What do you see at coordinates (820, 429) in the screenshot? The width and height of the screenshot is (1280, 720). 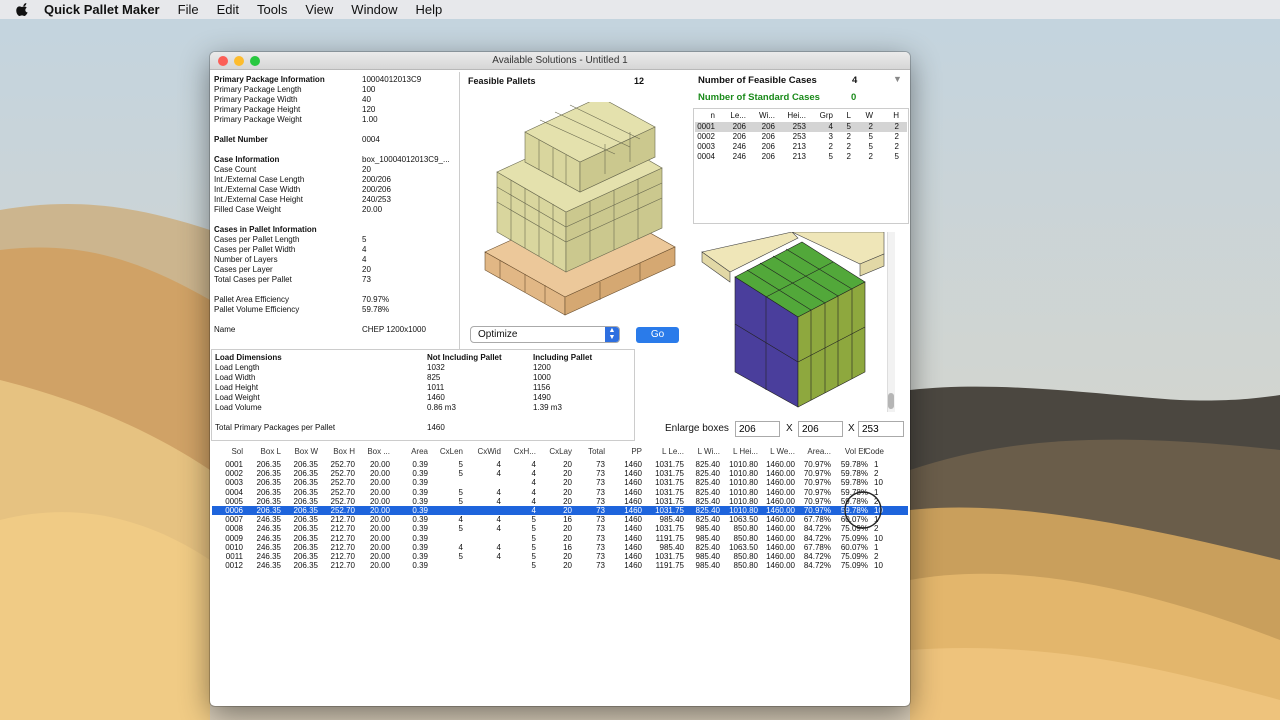 I see `enlarge-y-field` at bounding box center [820, 429].